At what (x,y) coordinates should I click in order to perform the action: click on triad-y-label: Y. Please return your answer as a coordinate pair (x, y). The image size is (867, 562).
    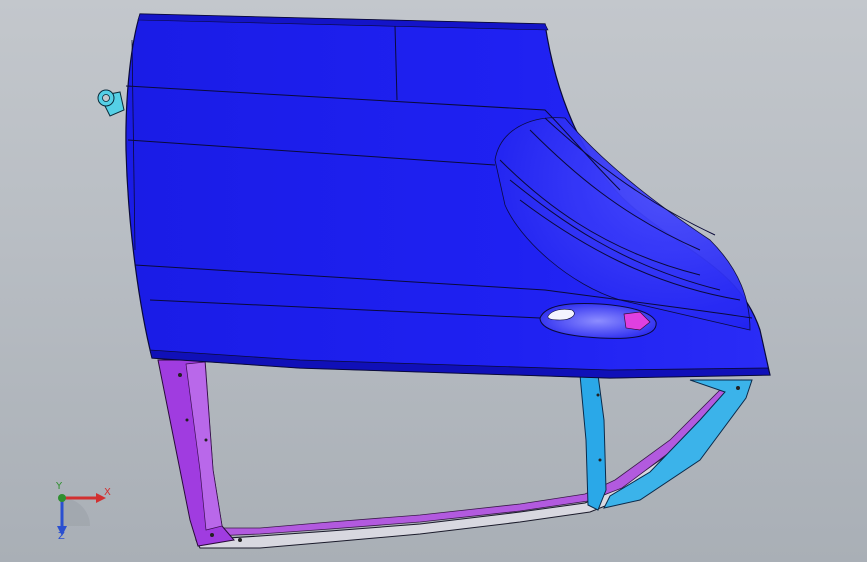
    Looking at the image, I should click on (59, 486).